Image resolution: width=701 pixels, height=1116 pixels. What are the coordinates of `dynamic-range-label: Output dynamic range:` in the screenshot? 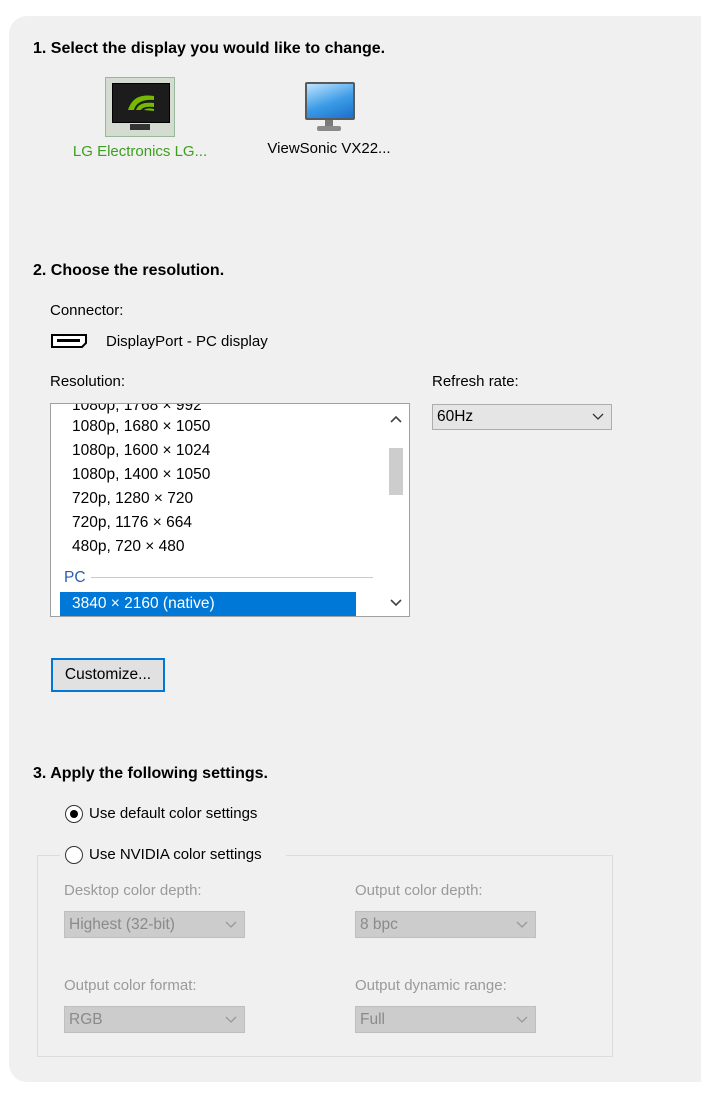 It's located at (431, 985).